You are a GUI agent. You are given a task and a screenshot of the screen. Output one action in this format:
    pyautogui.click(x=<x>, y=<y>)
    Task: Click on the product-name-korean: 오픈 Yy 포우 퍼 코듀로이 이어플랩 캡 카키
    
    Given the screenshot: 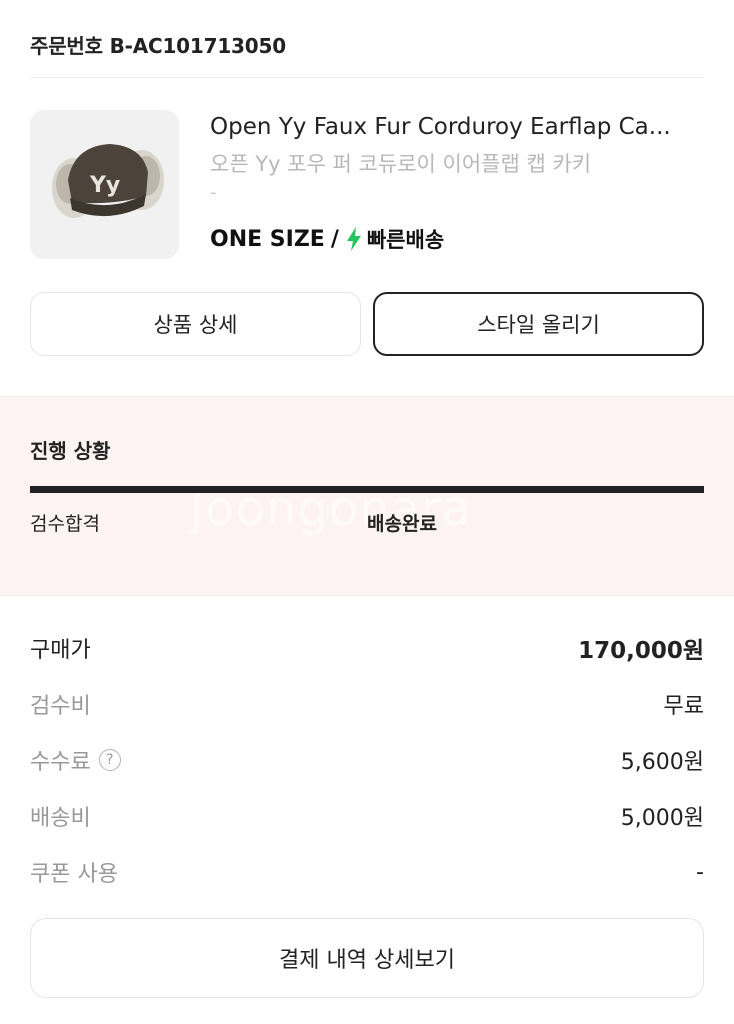 What is the action you would take?
    pyautogui.click(x=401, y=164)
    